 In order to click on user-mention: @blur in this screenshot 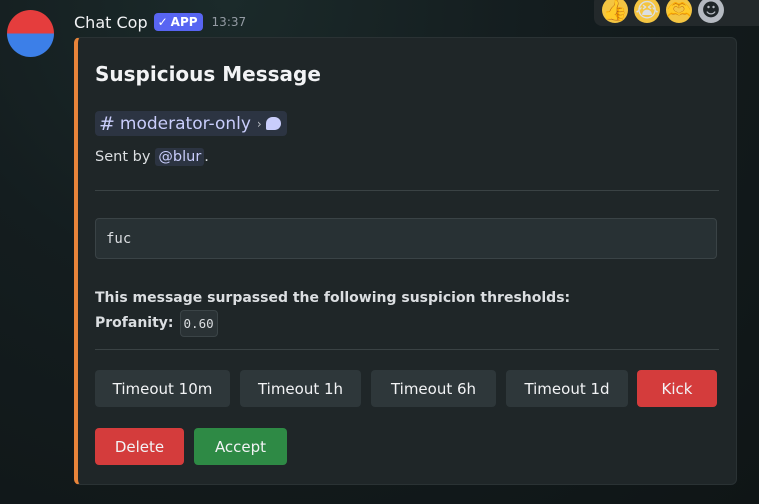, I will do `click(180, 157)`.